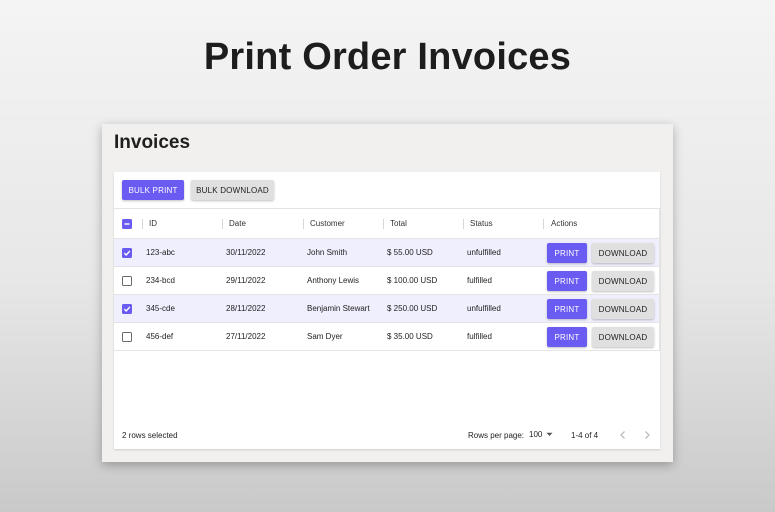  Describe the element at coordinates (647, 435) in the screenshot. I see `chevron-right-icon` at that location.